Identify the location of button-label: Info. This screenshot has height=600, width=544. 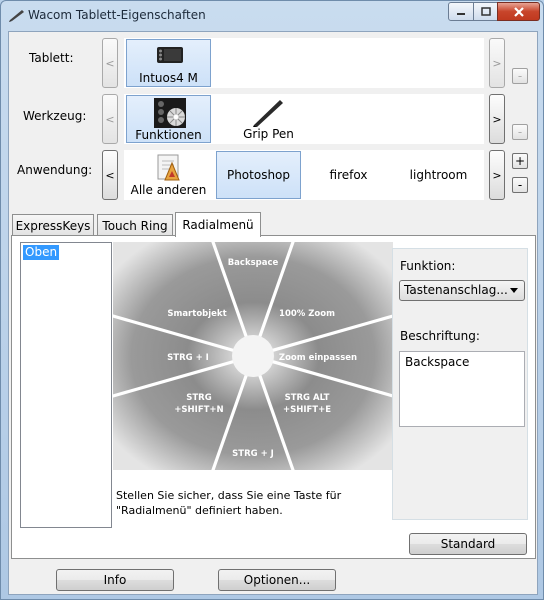
(115, 580).